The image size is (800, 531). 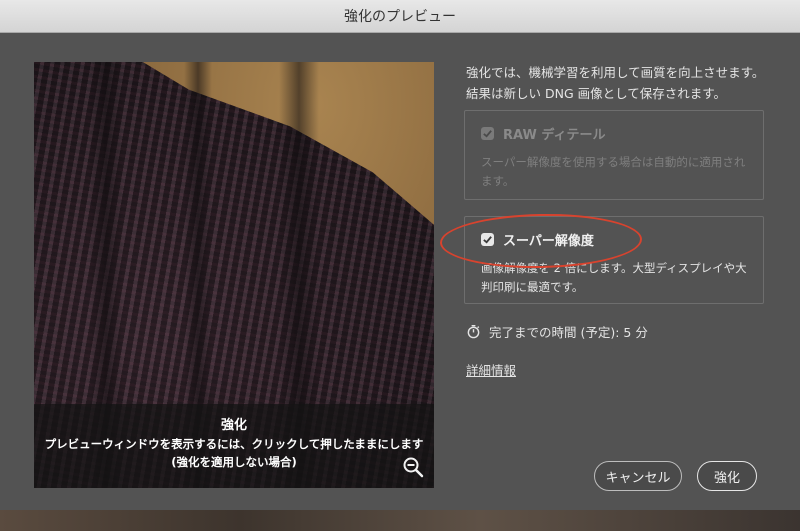 I want to click on overlay-title: 強化, so click(x=233, y=425).